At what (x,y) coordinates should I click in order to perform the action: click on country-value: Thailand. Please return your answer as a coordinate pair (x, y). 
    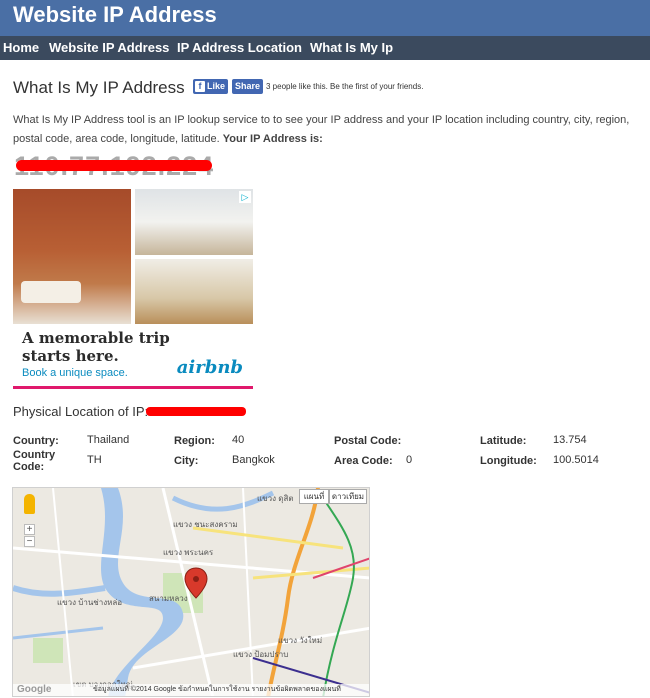
    Looking at the image, I should click on (108, 440).